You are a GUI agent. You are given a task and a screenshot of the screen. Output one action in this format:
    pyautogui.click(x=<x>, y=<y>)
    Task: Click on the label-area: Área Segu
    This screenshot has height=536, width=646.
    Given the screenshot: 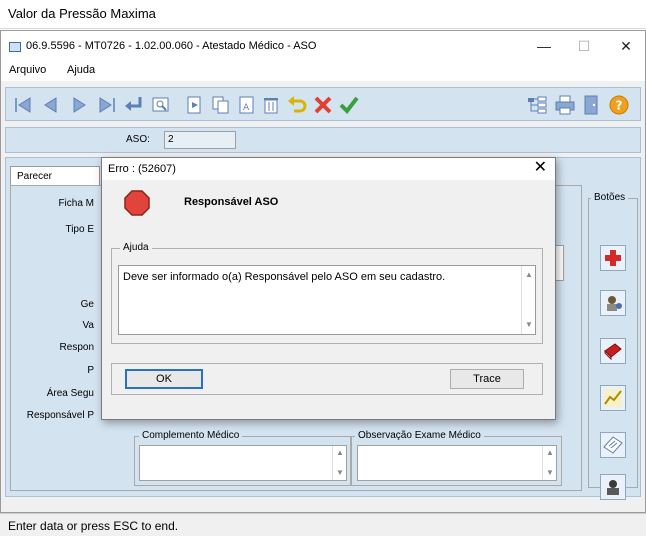 What is the action you would take?
    pyautogui.click(x=70, y=393)
    